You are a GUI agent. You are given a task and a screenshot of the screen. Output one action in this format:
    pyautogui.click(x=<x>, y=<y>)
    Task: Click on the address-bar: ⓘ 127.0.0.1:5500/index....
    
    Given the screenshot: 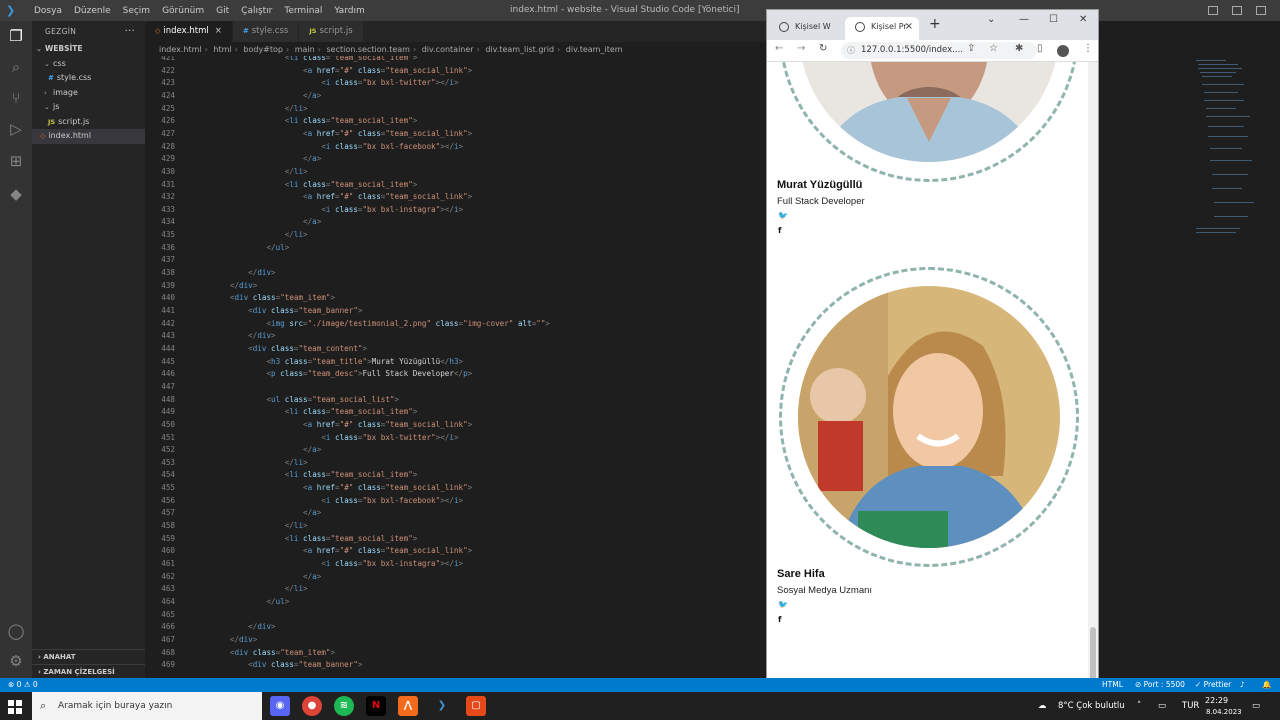 What is the action you would take?
    pyautogui.click(x=939, y=50)
    